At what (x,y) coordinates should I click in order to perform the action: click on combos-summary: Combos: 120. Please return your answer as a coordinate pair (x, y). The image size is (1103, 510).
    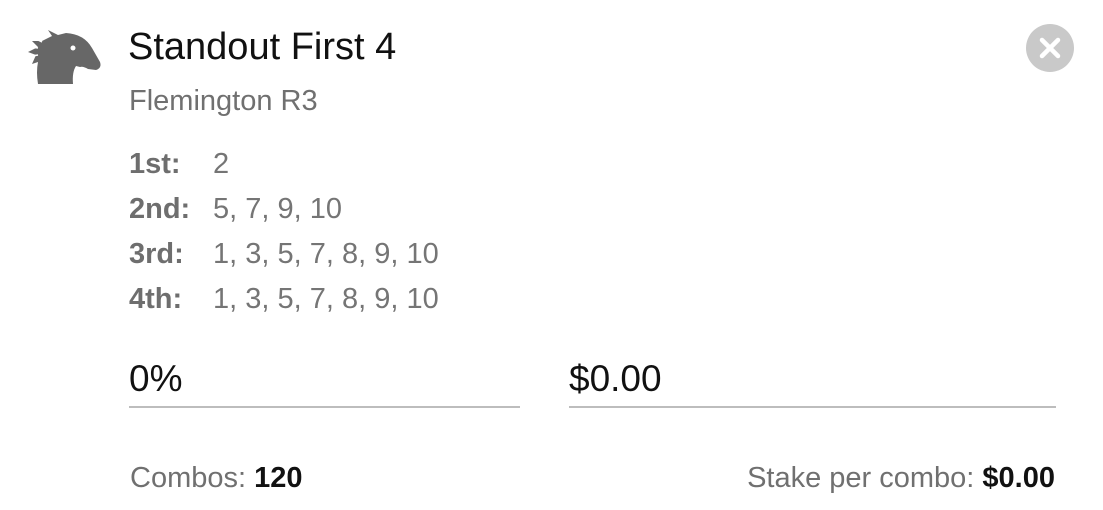
    Looking at the image, I should click on (216, 478).